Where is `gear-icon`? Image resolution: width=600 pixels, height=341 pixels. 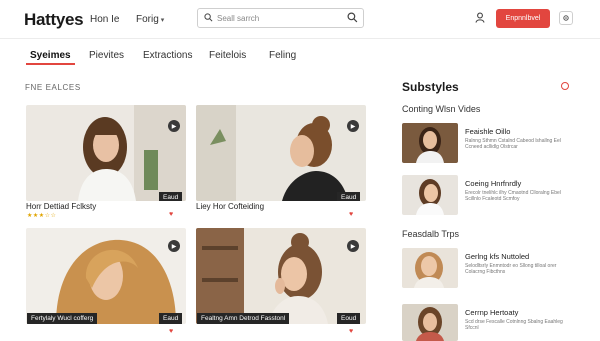 gear-icon is located at coordinates (566, 18).